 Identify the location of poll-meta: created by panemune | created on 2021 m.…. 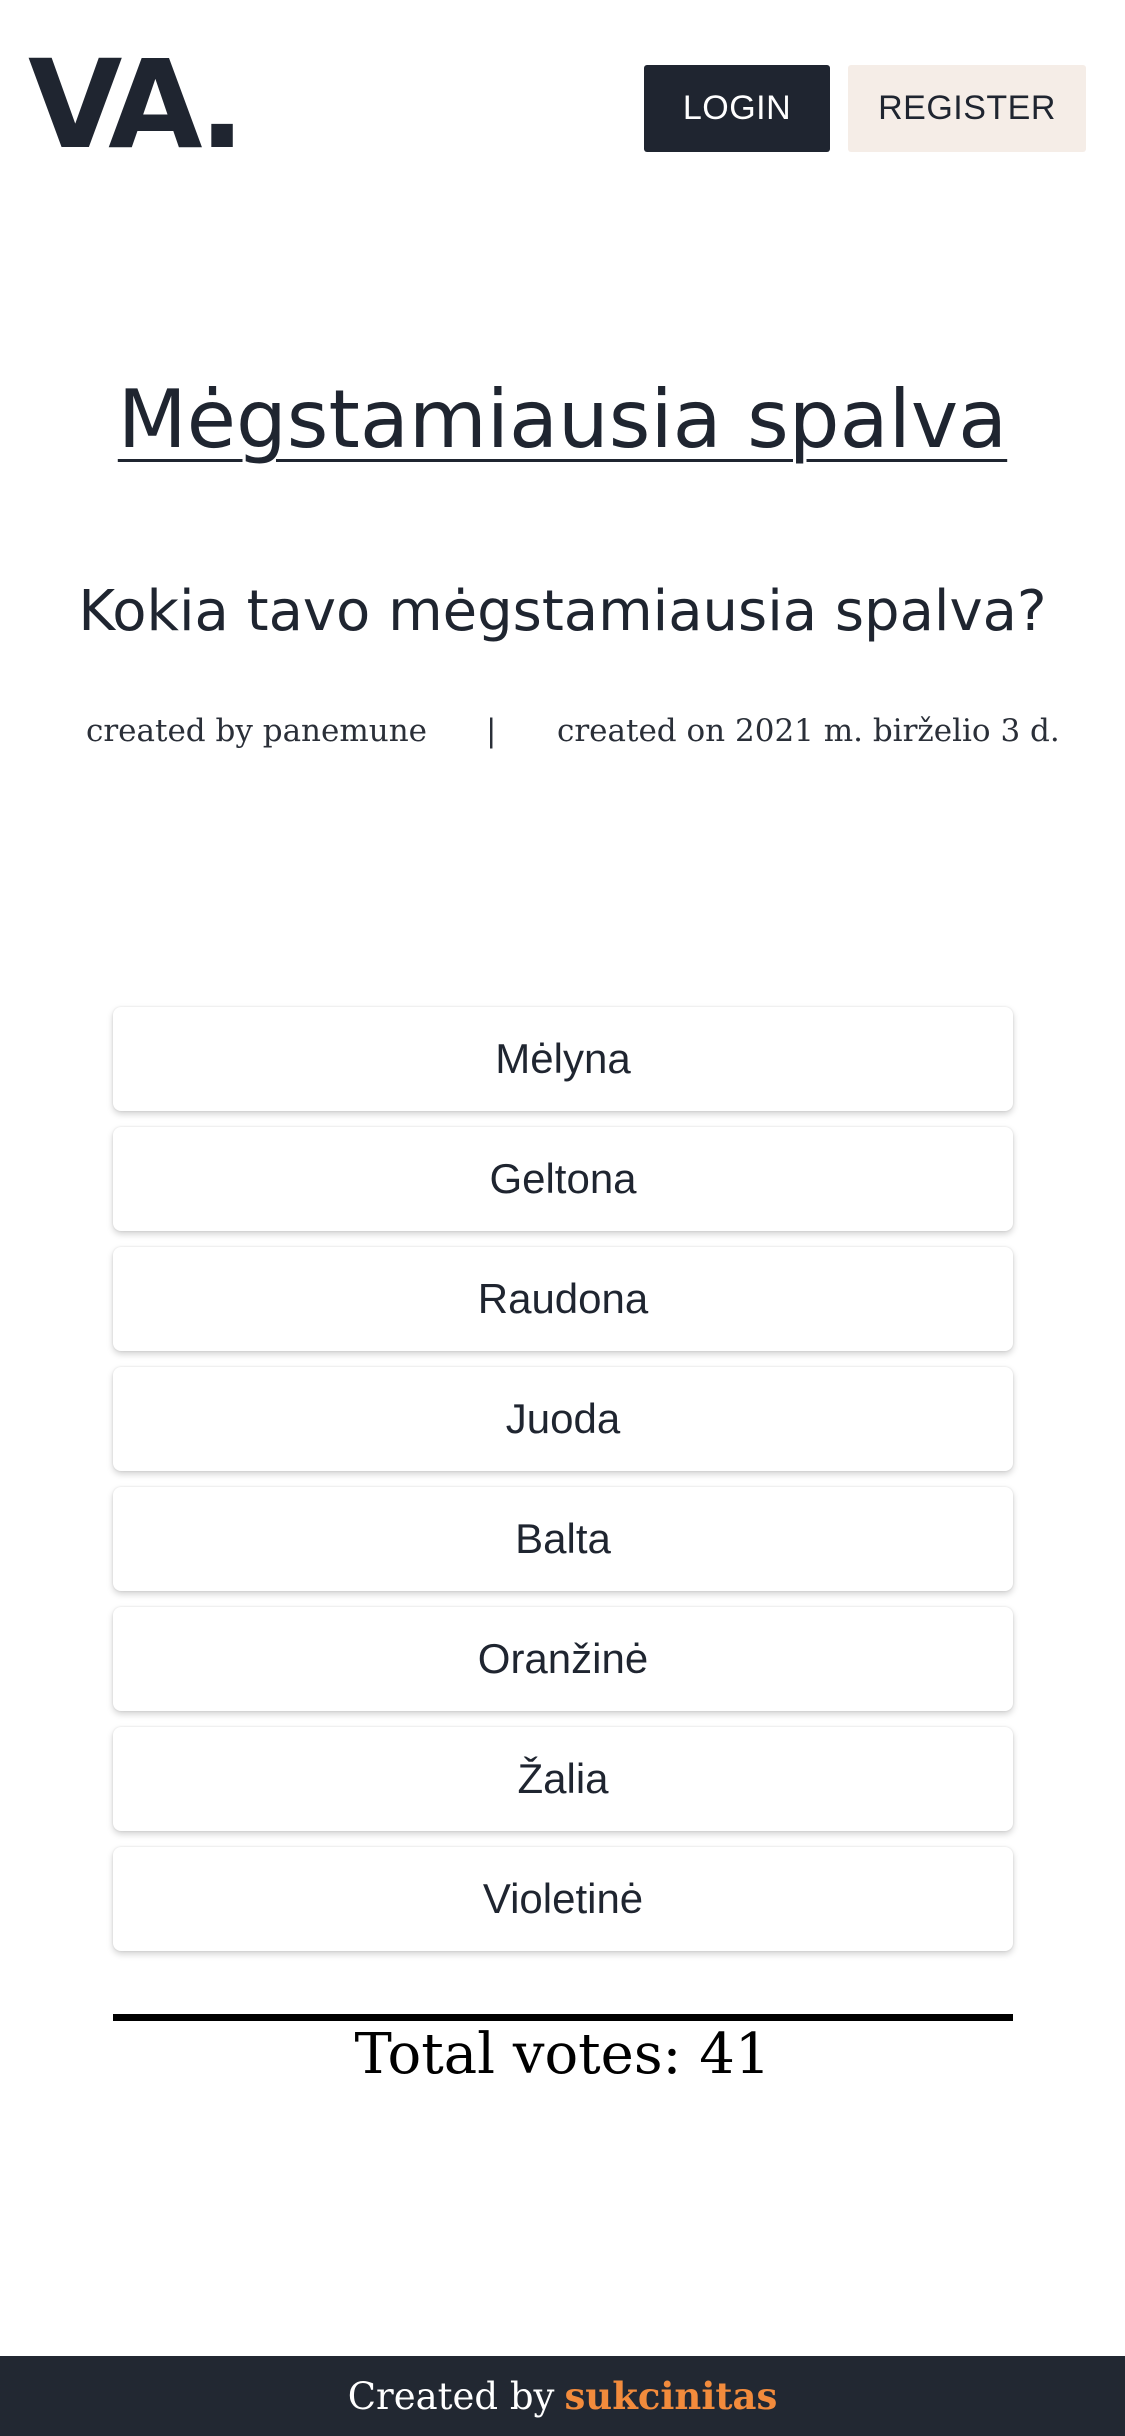
(562, 731).